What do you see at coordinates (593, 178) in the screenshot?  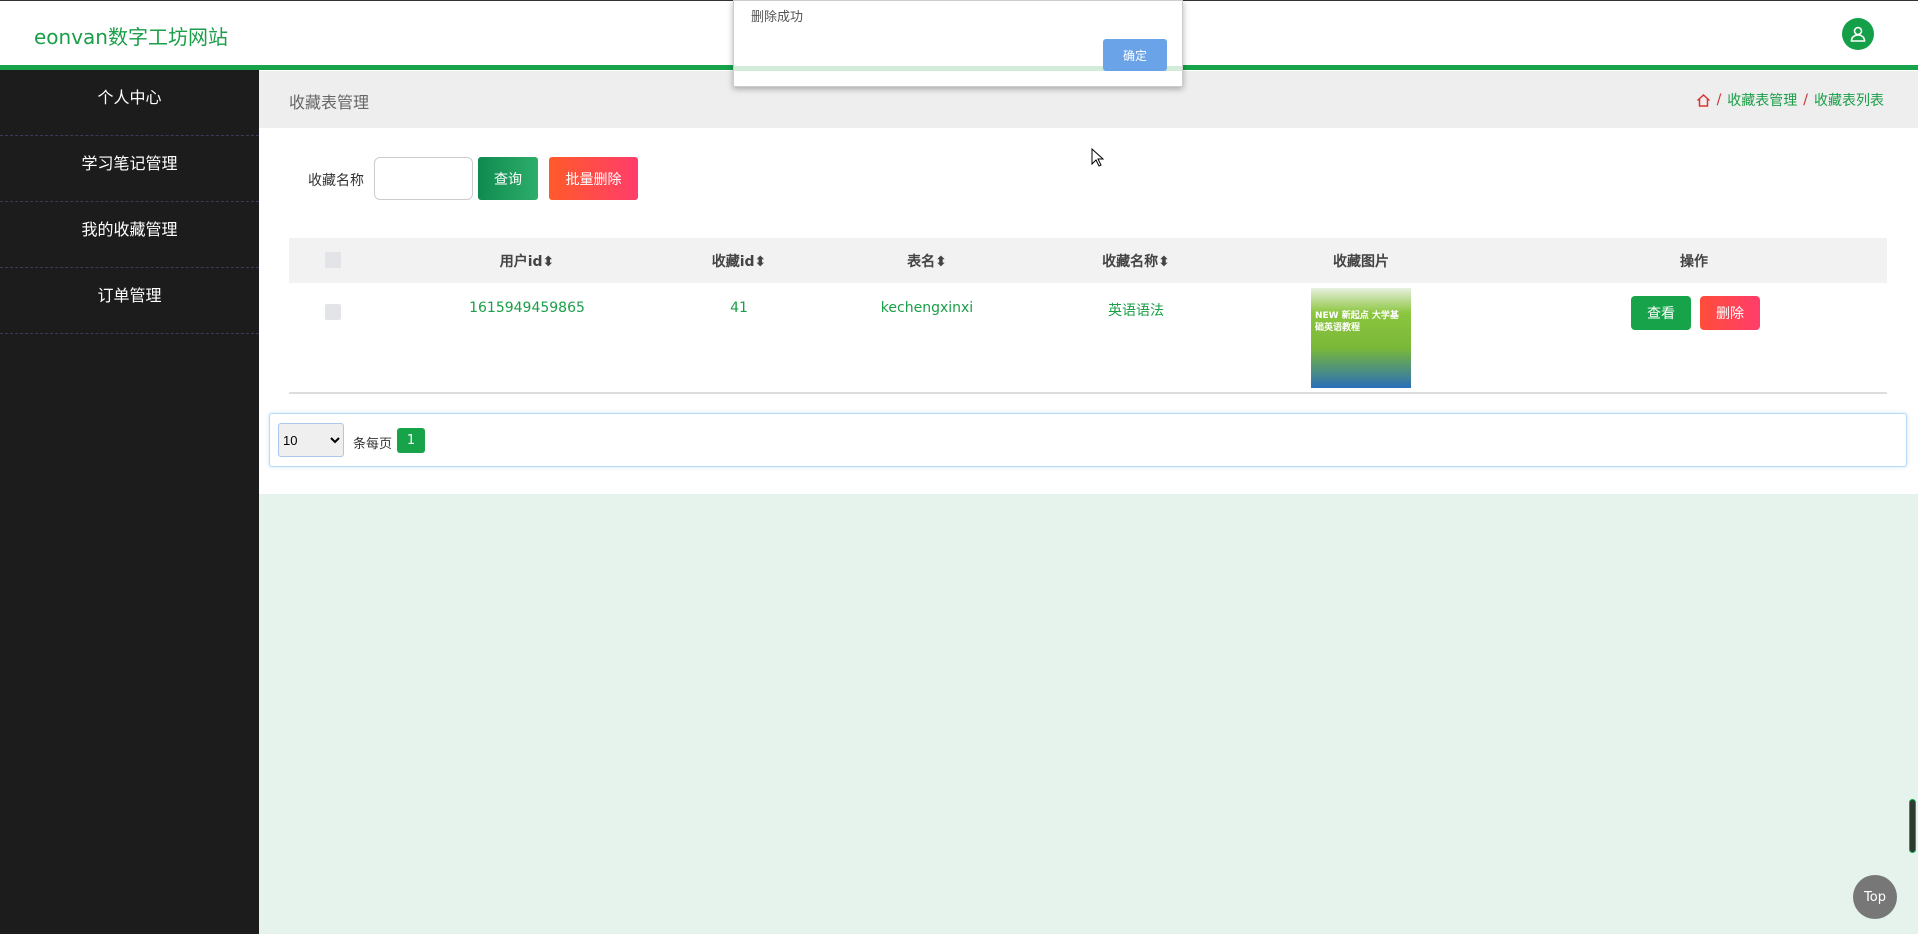 I see `batch-delete-button: 批量删除` at bounding box center [593, 178].